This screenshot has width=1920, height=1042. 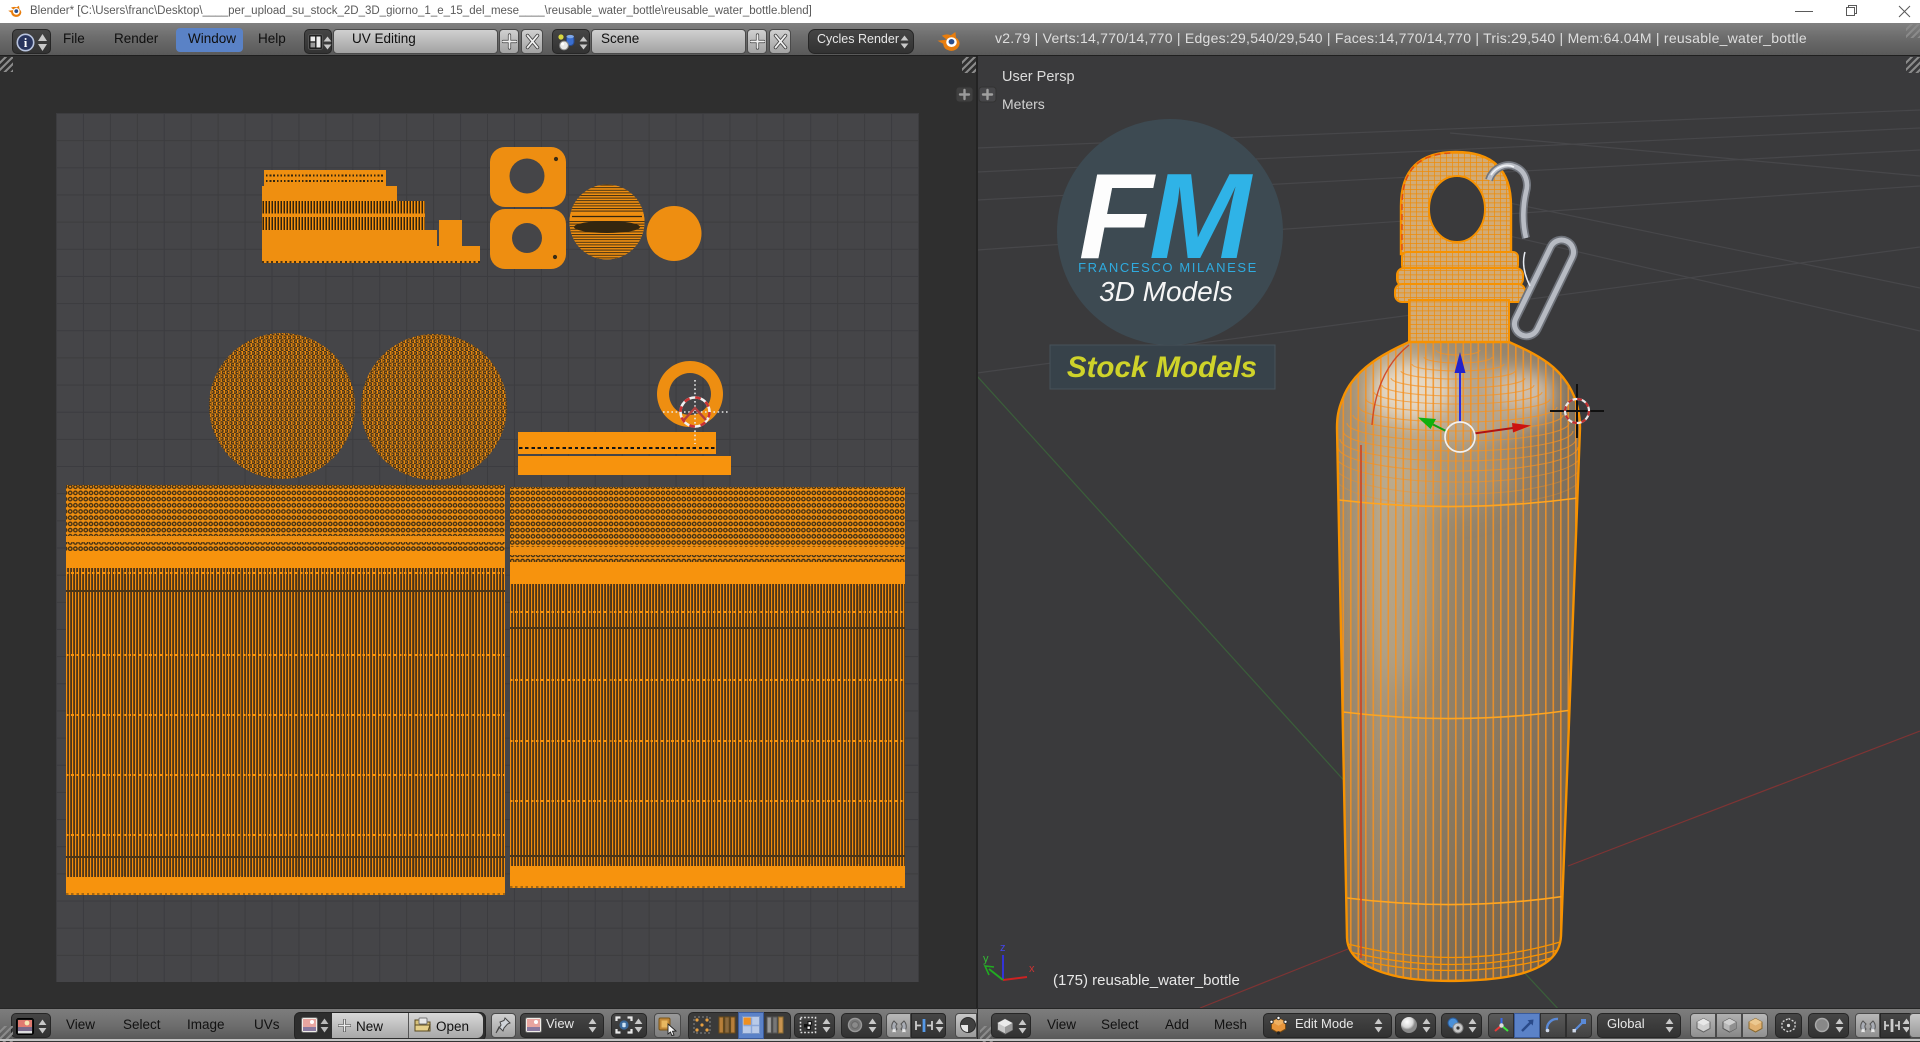 What do you see at coordinates (1166, 291) in the screenshot?
I see `svg-text: 3D Models` at bounding box center [1166, 291].